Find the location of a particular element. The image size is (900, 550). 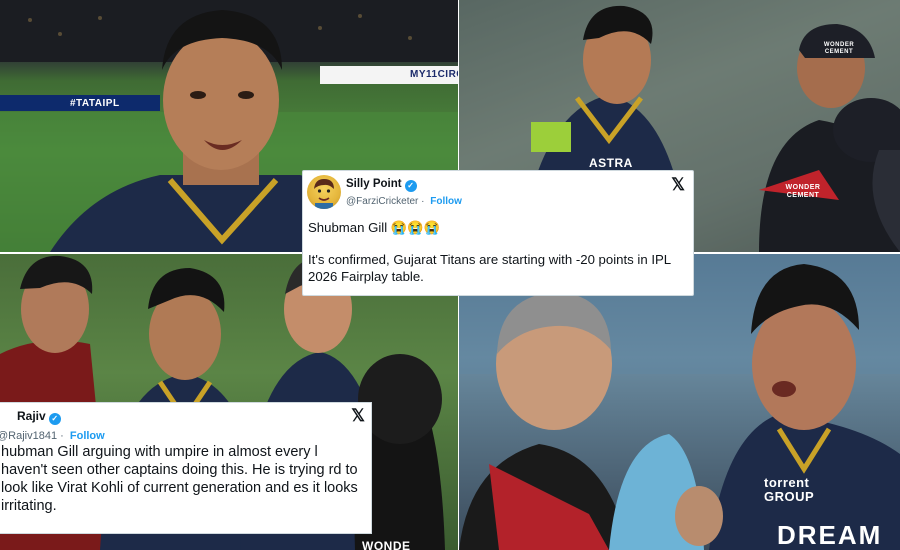

cartoon-face-icon is located at coordinates (324, 194).